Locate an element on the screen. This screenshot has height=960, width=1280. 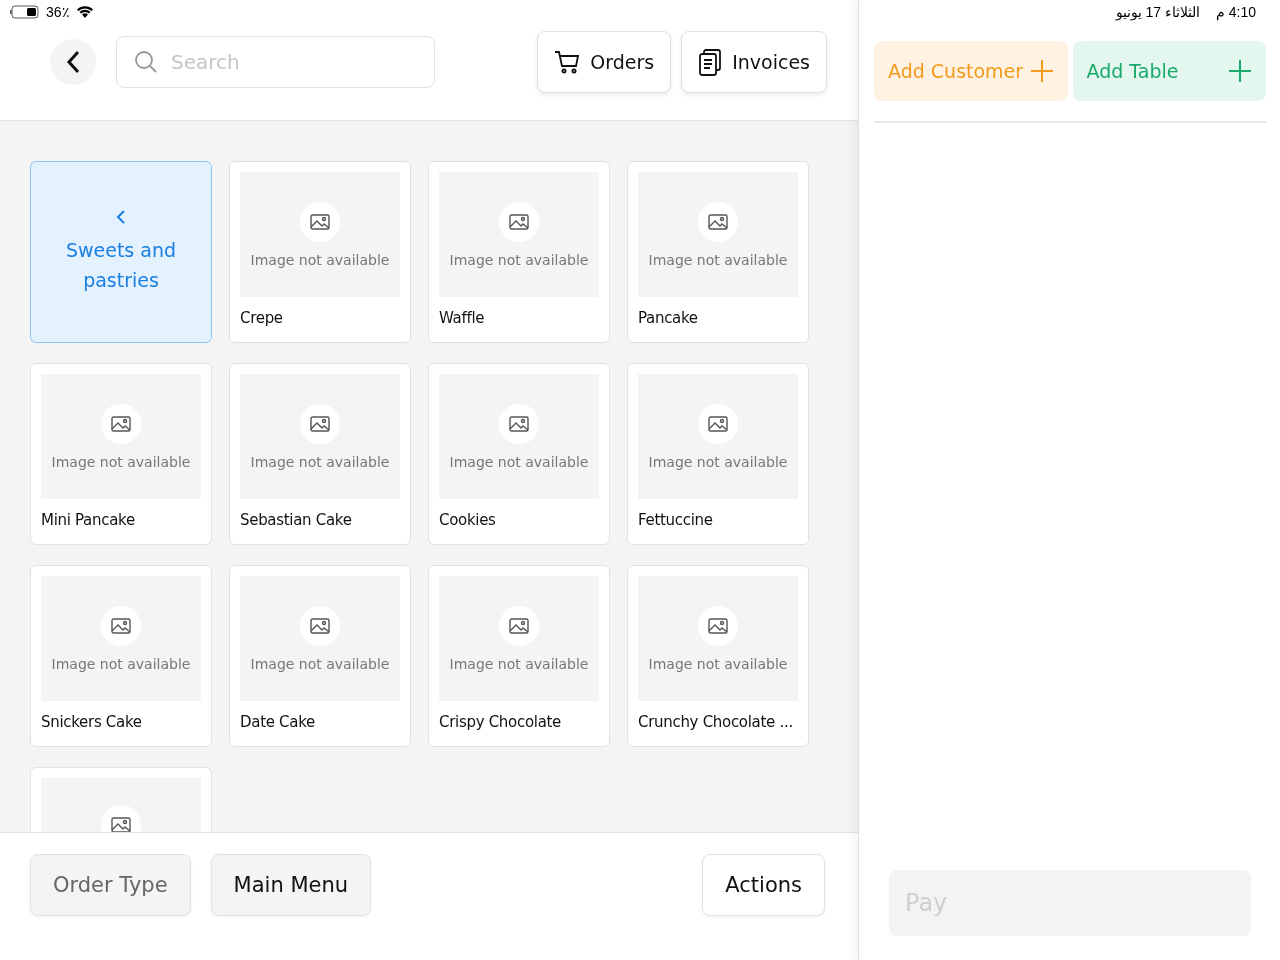
footer-button: Main Menu is located at coordinates (291, 885).